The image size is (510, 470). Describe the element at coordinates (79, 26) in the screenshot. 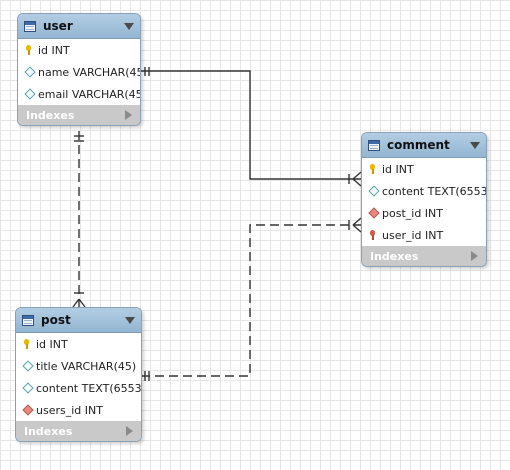

I see `table-user-header: user` at that location.